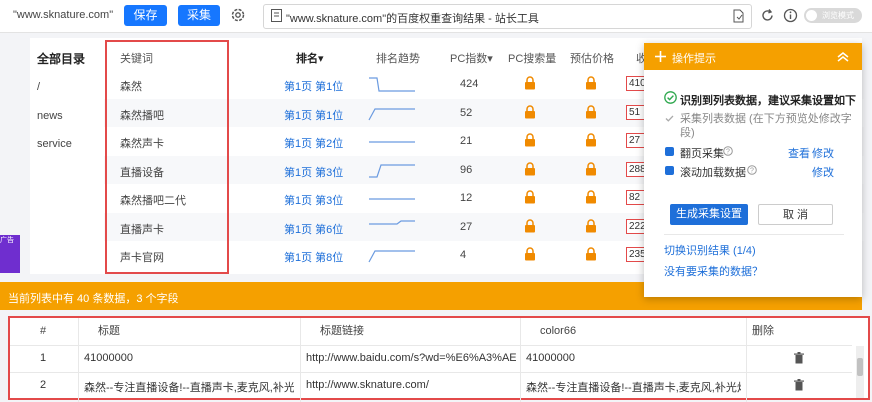  Describe the element at coordinates (669, 151) in the screenshot. I see `paging-checkbox` at that location.